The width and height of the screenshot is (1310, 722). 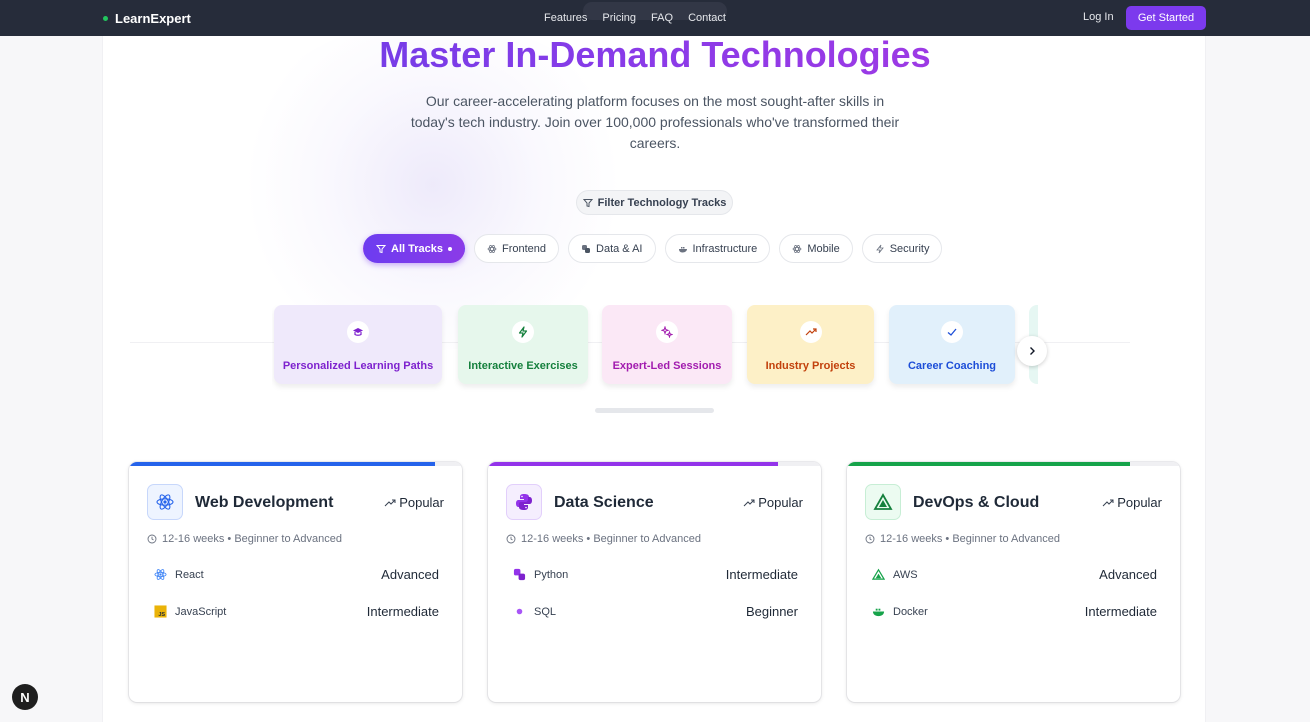 What do you see at coordinates (545, 611) in the screenshot?
I see `skill-name: SQL` at bounding box center [545, 611].